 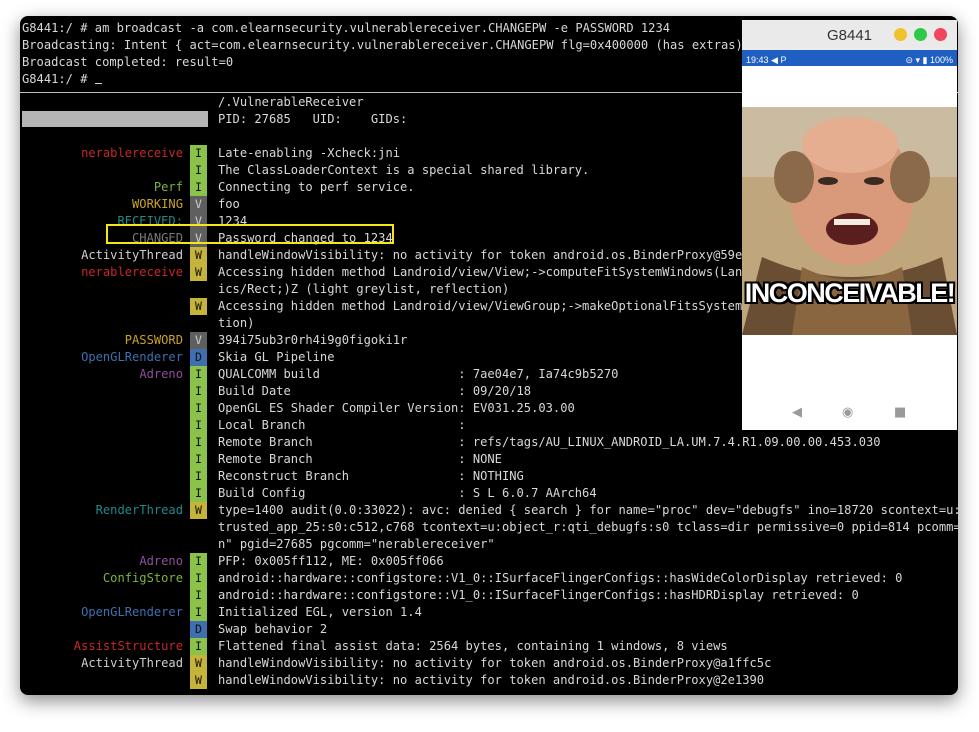 I want to click on log-tag: RenderThread, so click(x=139, y=510).